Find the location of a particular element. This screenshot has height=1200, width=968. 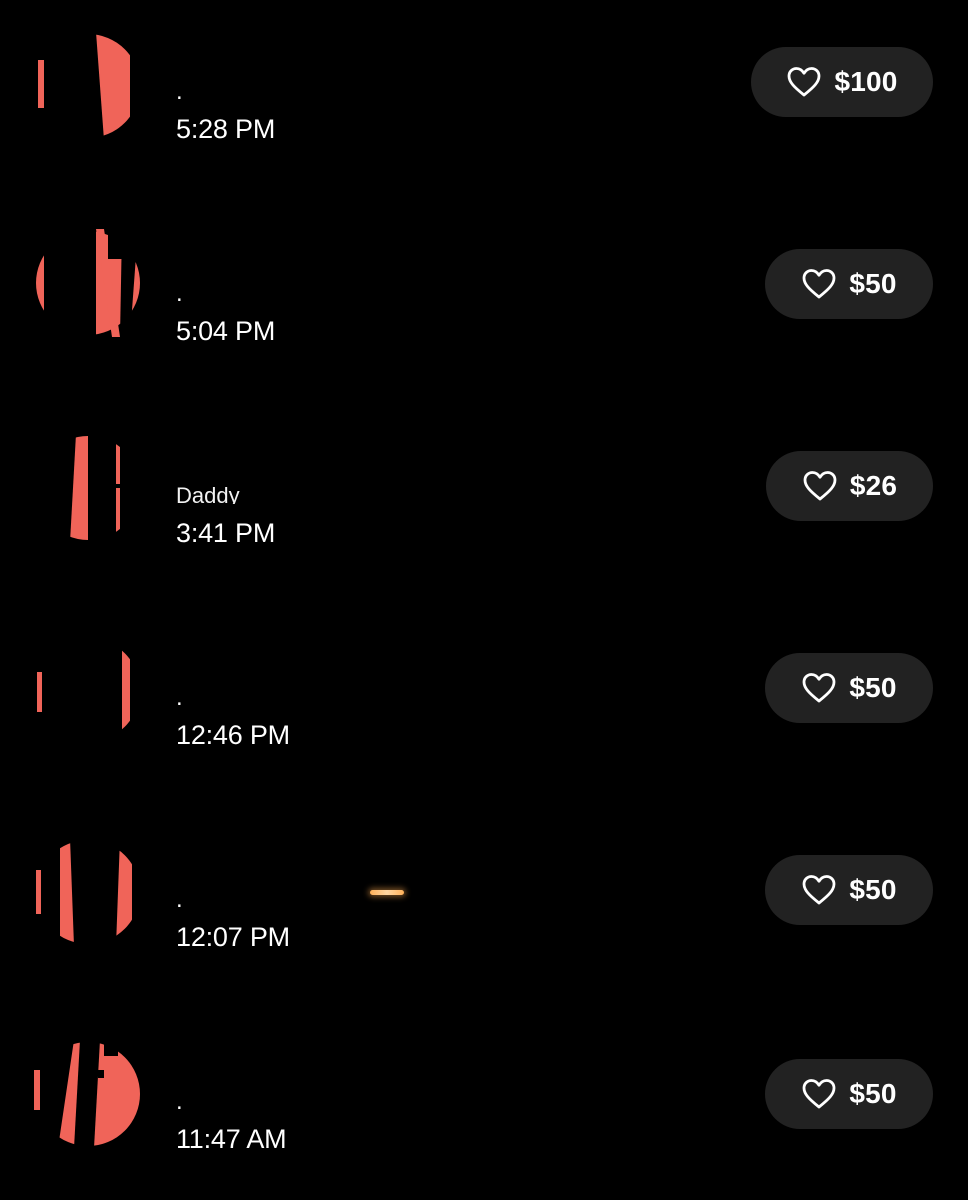

tip-amount-button: $100 is located at coordinates (842, 82).